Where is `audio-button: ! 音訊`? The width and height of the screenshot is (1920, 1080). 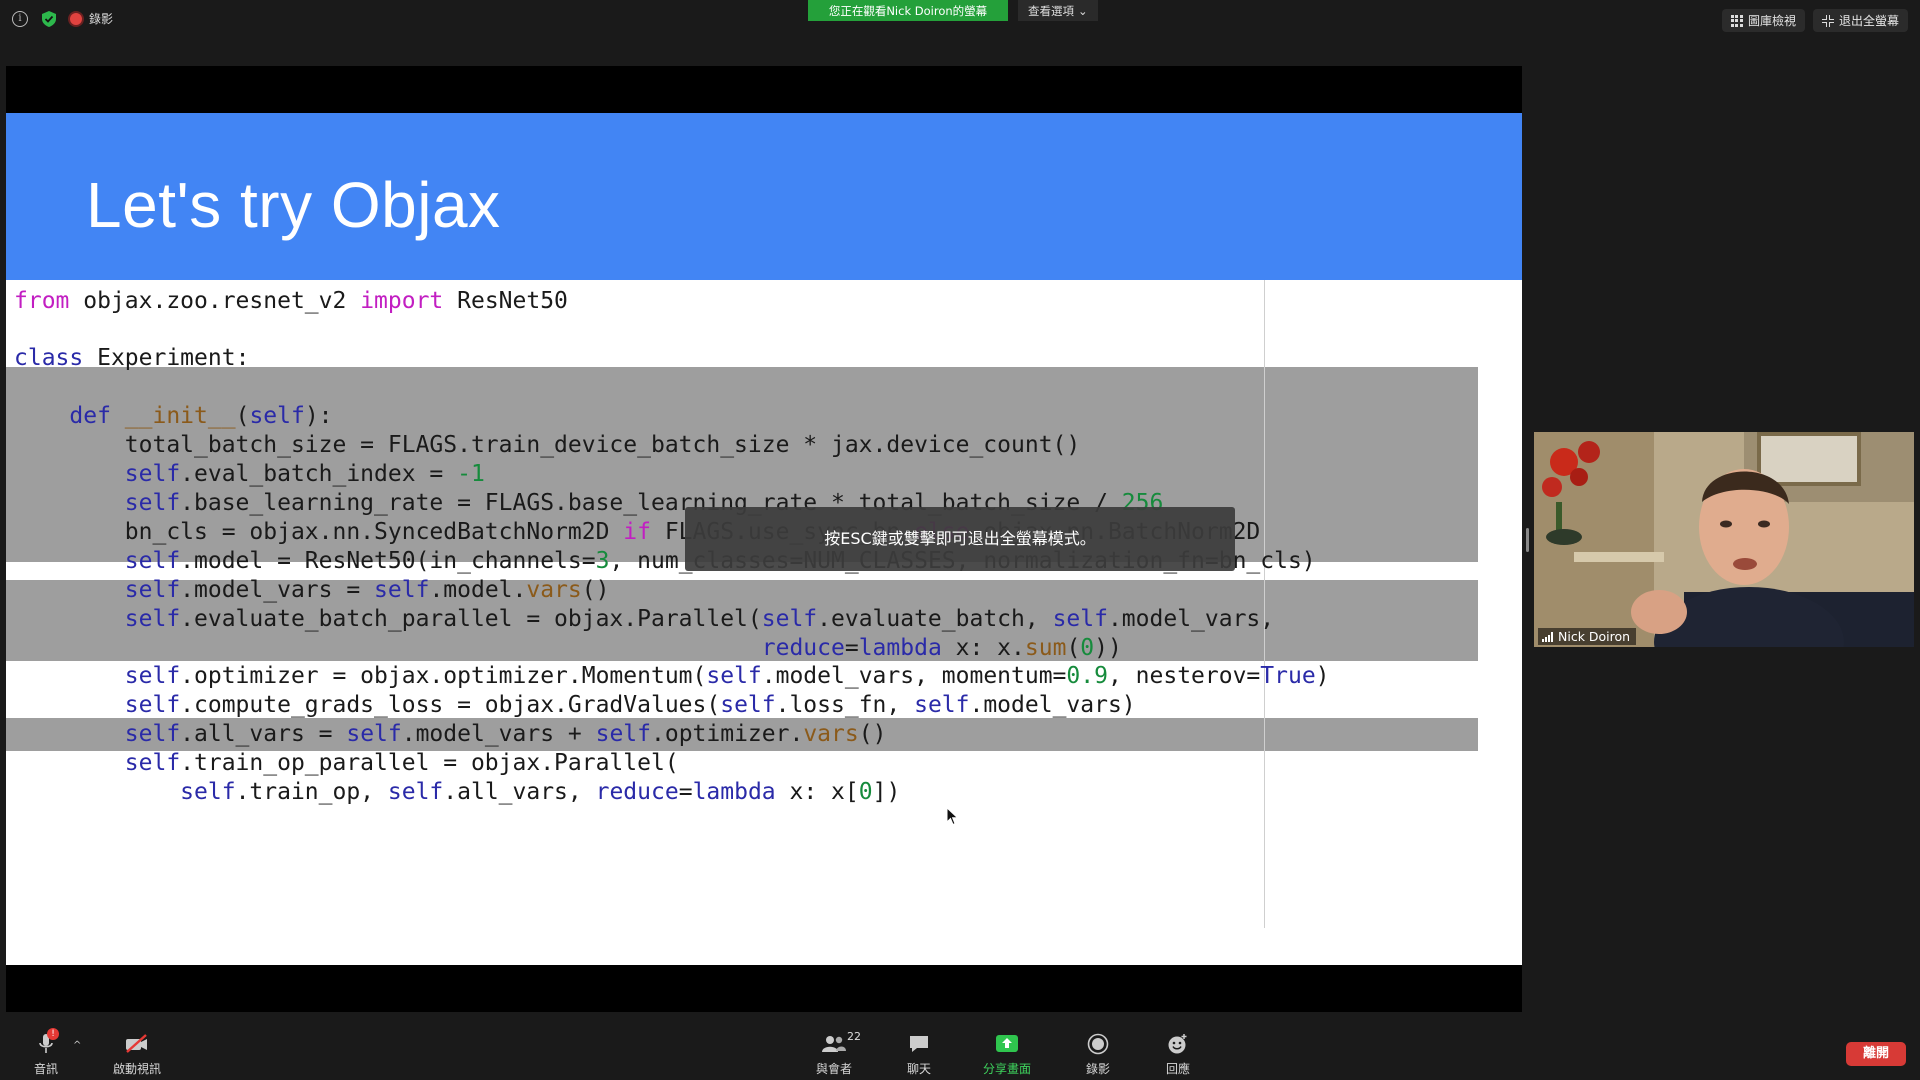 audio-button: ! 音訊 is located at coordinates (46, 1052).